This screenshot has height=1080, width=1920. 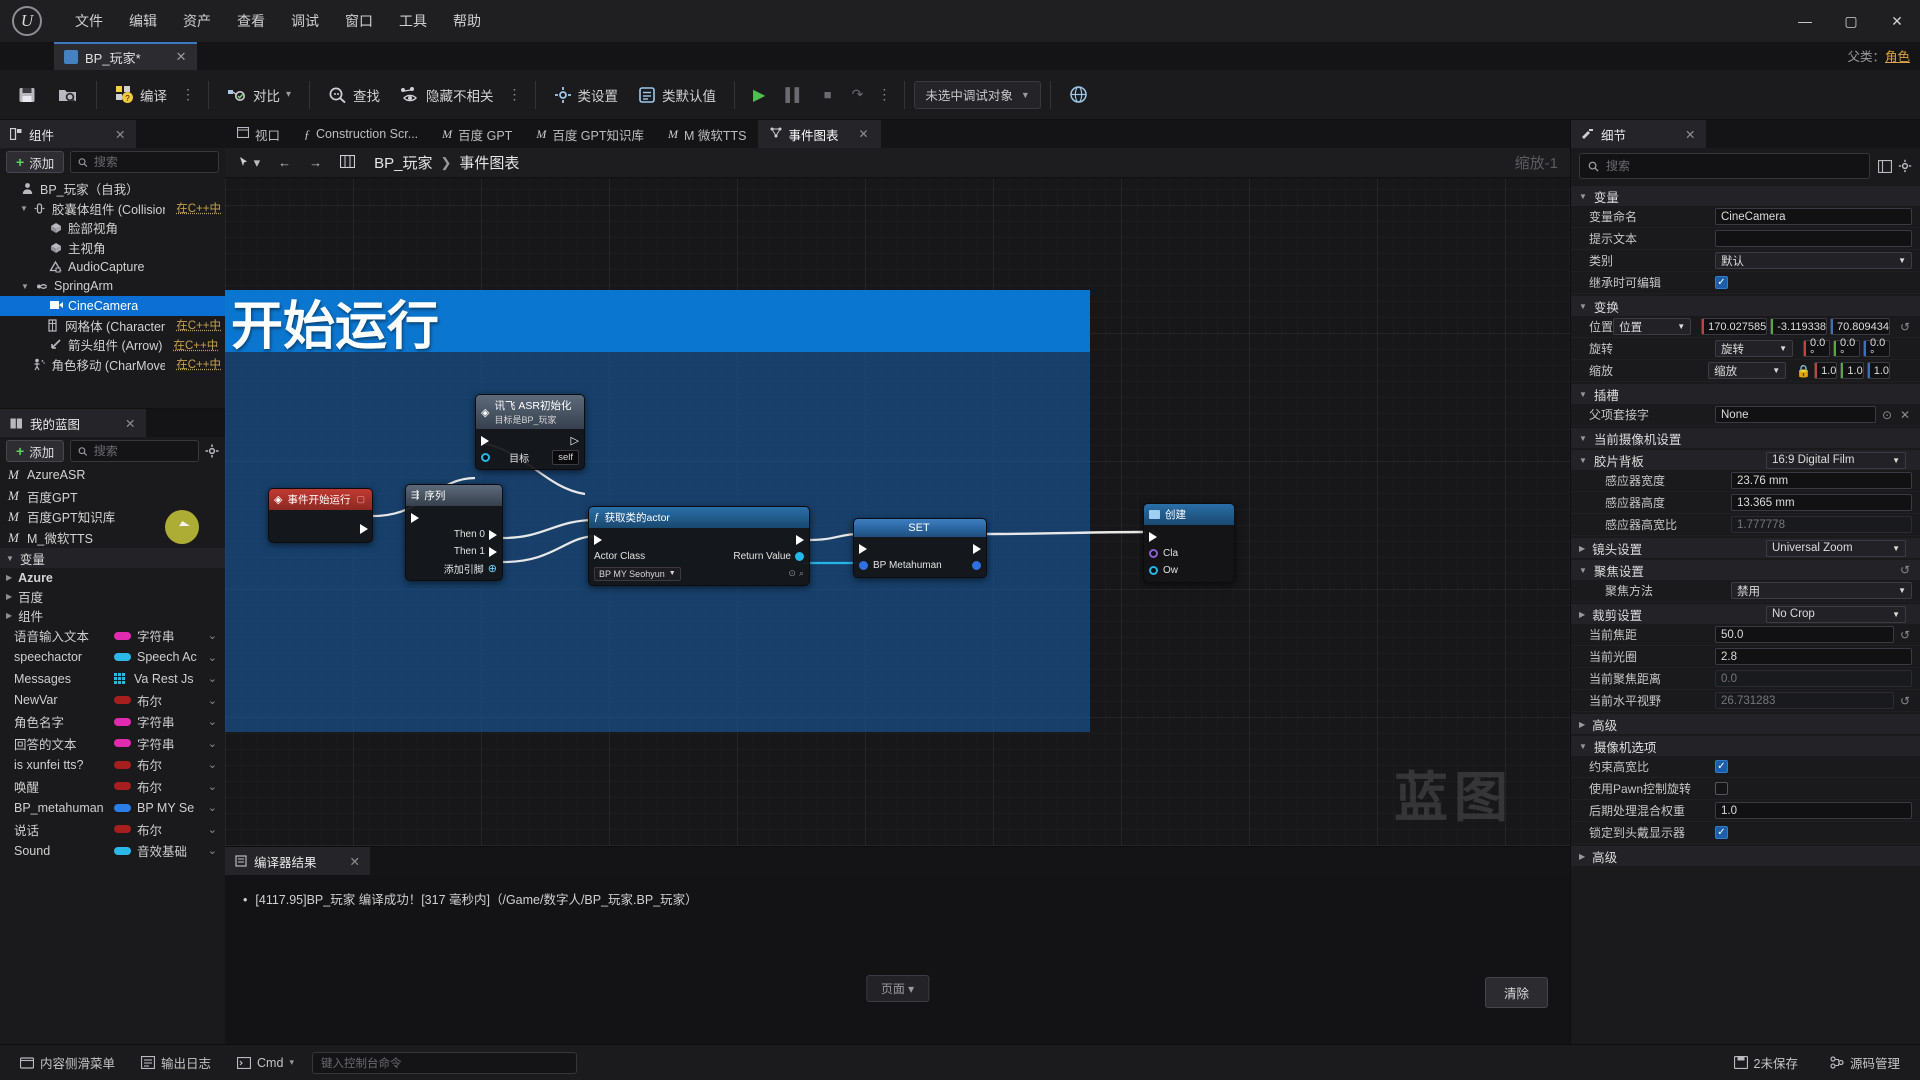 I want to click on graph-tab-3: M 百度 GPT知识库, so click(x=590, y=134).